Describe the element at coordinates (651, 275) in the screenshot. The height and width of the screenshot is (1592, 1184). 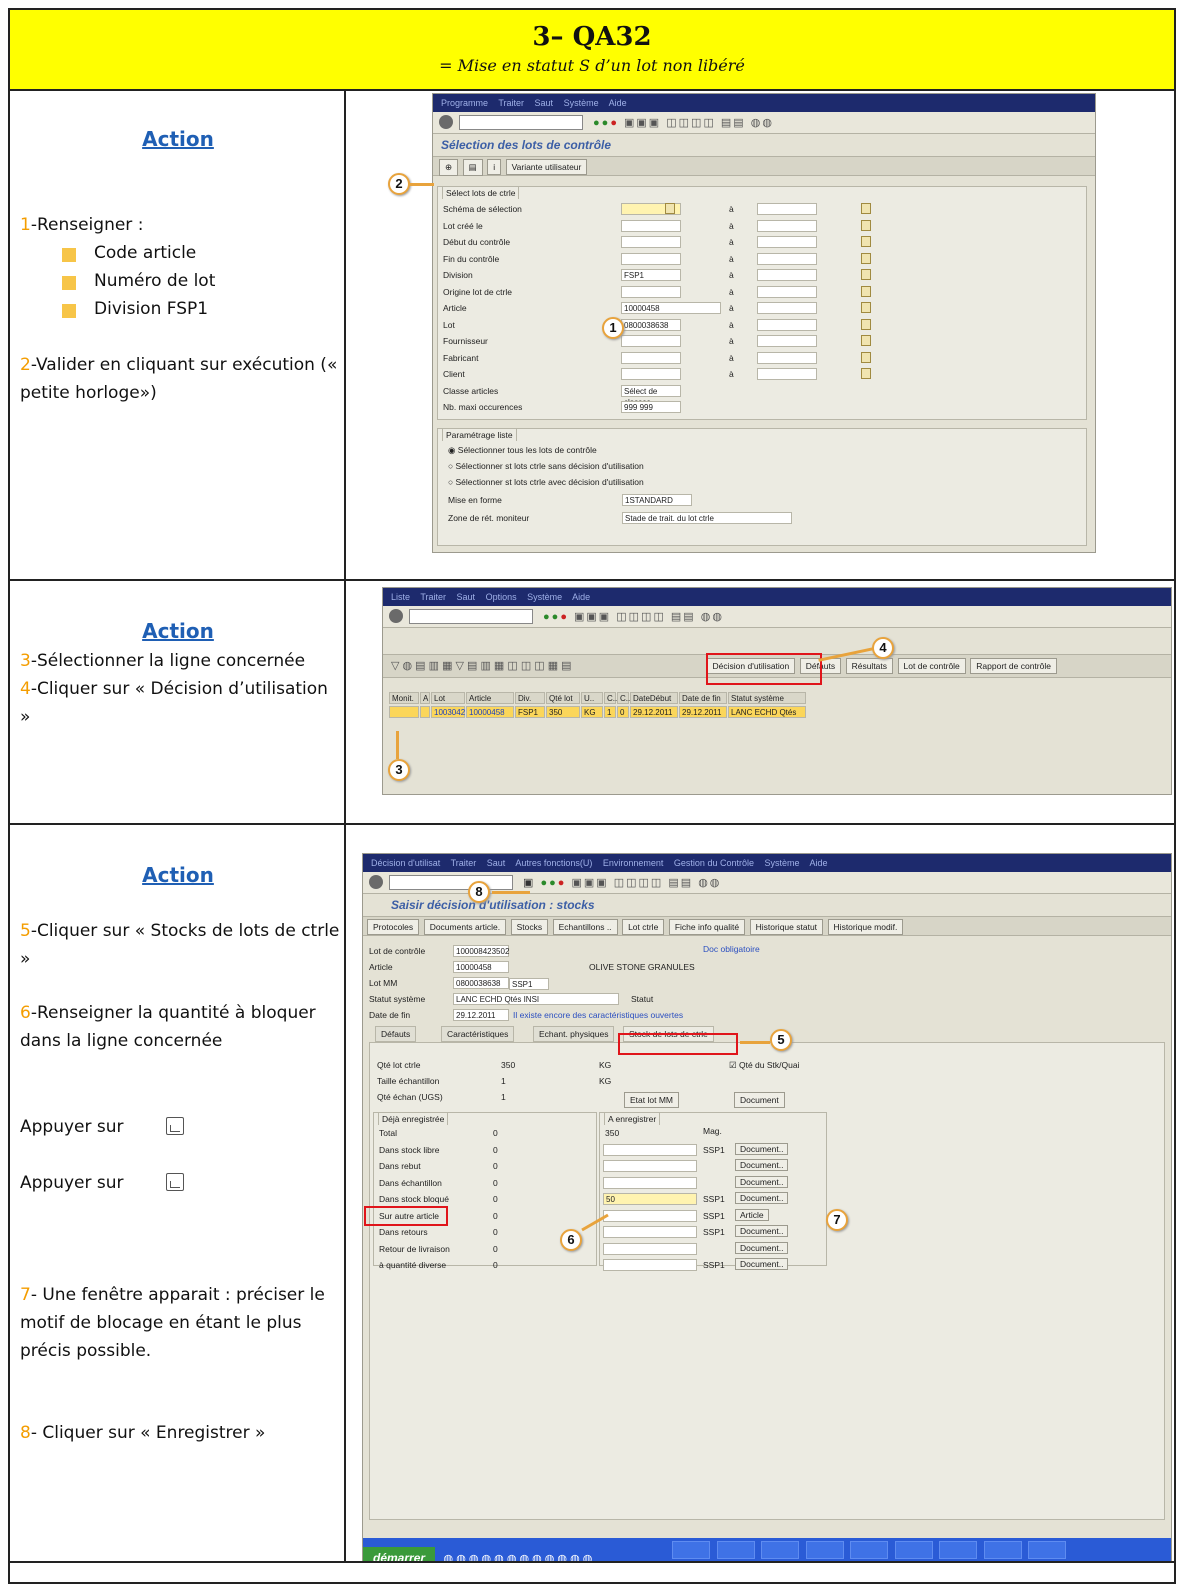
I see `field-from-input: FSP1` at that location.